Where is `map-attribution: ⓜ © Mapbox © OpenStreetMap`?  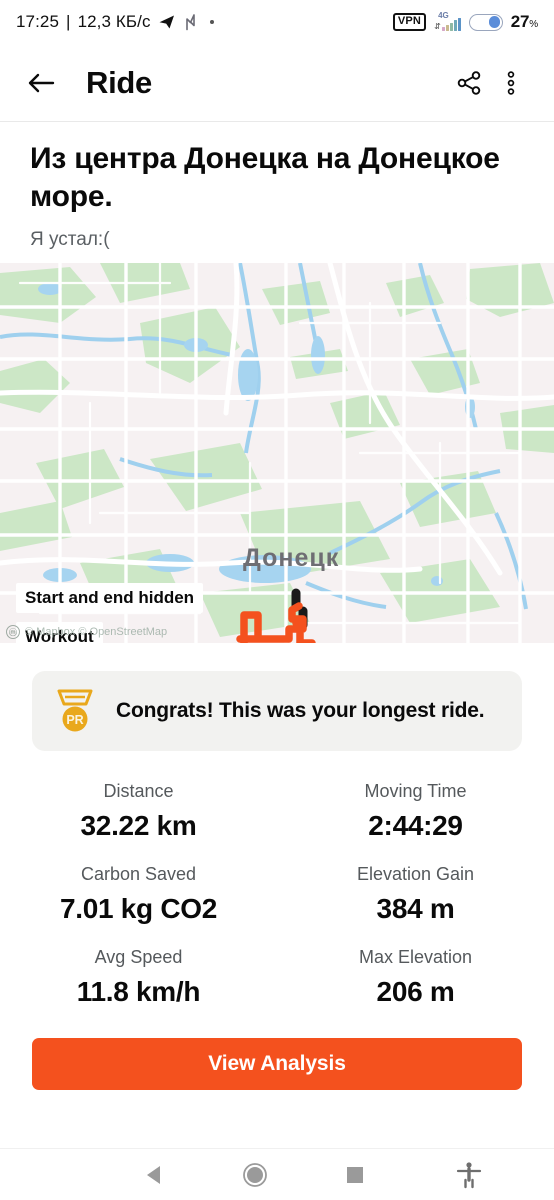
map-attribution: ⓜ © Mapbox © OpenStreetMap is located at coordinates (86, 632).